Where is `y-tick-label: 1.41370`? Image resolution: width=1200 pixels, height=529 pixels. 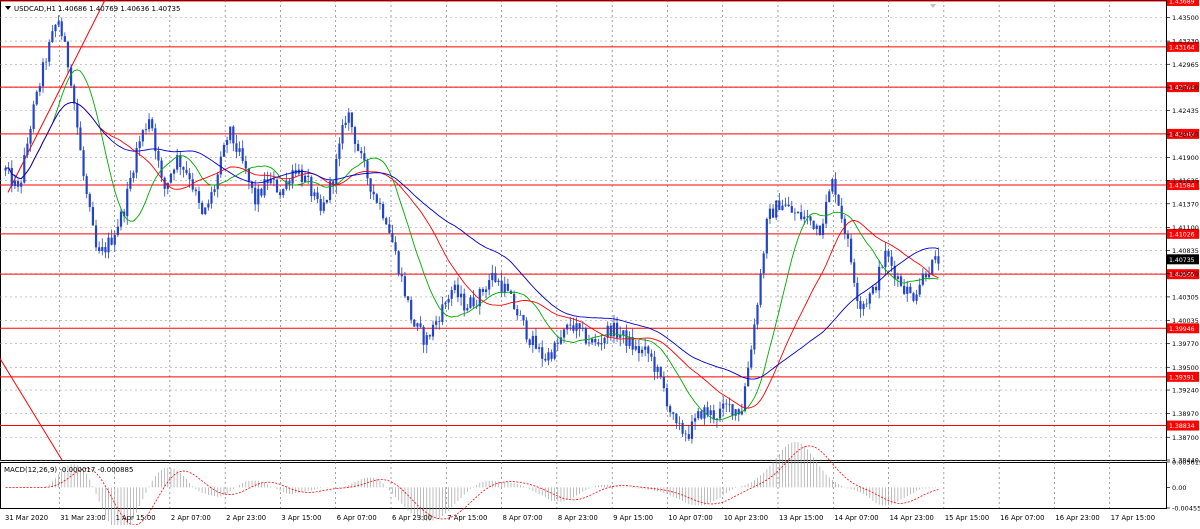
y-tick-label: 1.41370 is located at coordinates (1185, 204).